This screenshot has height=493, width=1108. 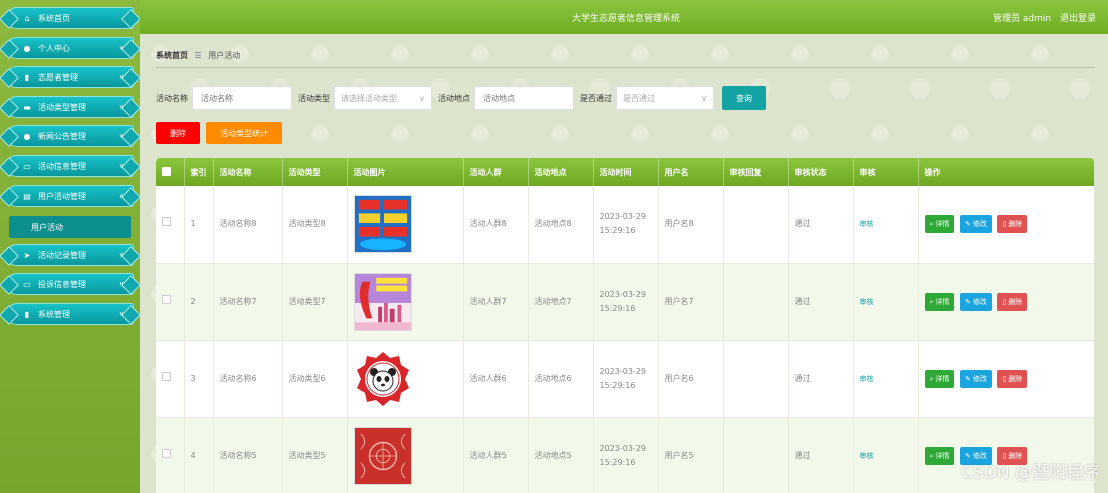 I want to click on sidebar-item-activity-info-management: ▭ 活动信息管理 ∨, so click(x=70, y=166).